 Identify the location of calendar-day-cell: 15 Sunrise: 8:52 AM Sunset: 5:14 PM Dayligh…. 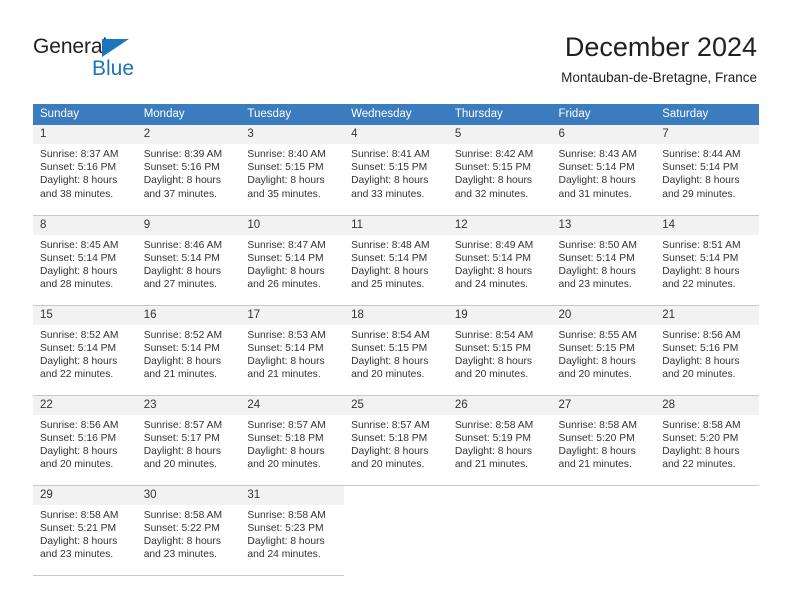
(85, 350).